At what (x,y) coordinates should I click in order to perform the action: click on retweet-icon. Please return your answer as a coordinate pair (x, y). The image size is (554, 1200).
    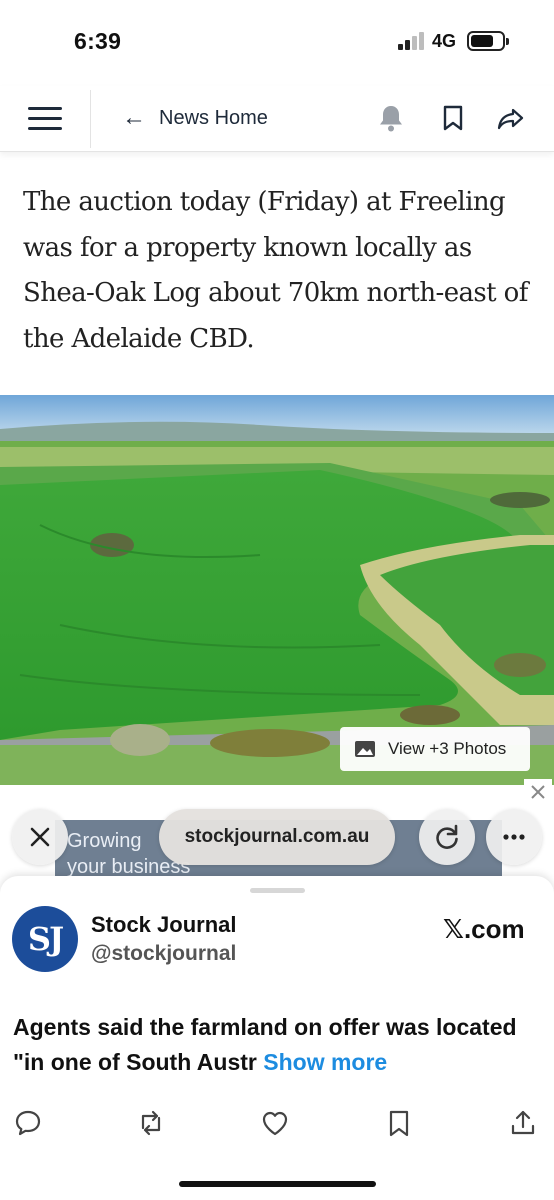
    Looking at the image, I should click on (151, 1123).